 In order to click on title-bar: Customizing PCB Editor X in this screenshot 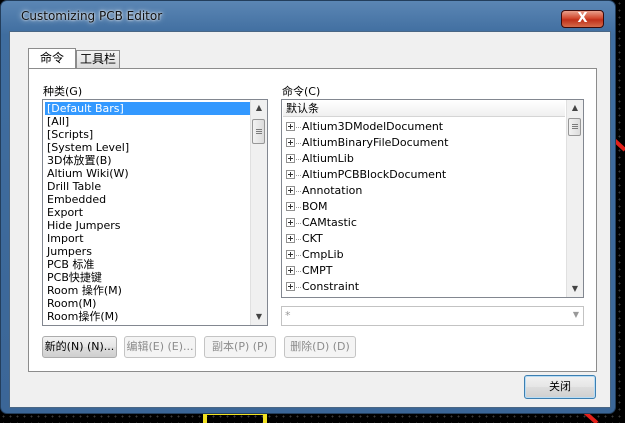, I will do `click(308, 15)`.